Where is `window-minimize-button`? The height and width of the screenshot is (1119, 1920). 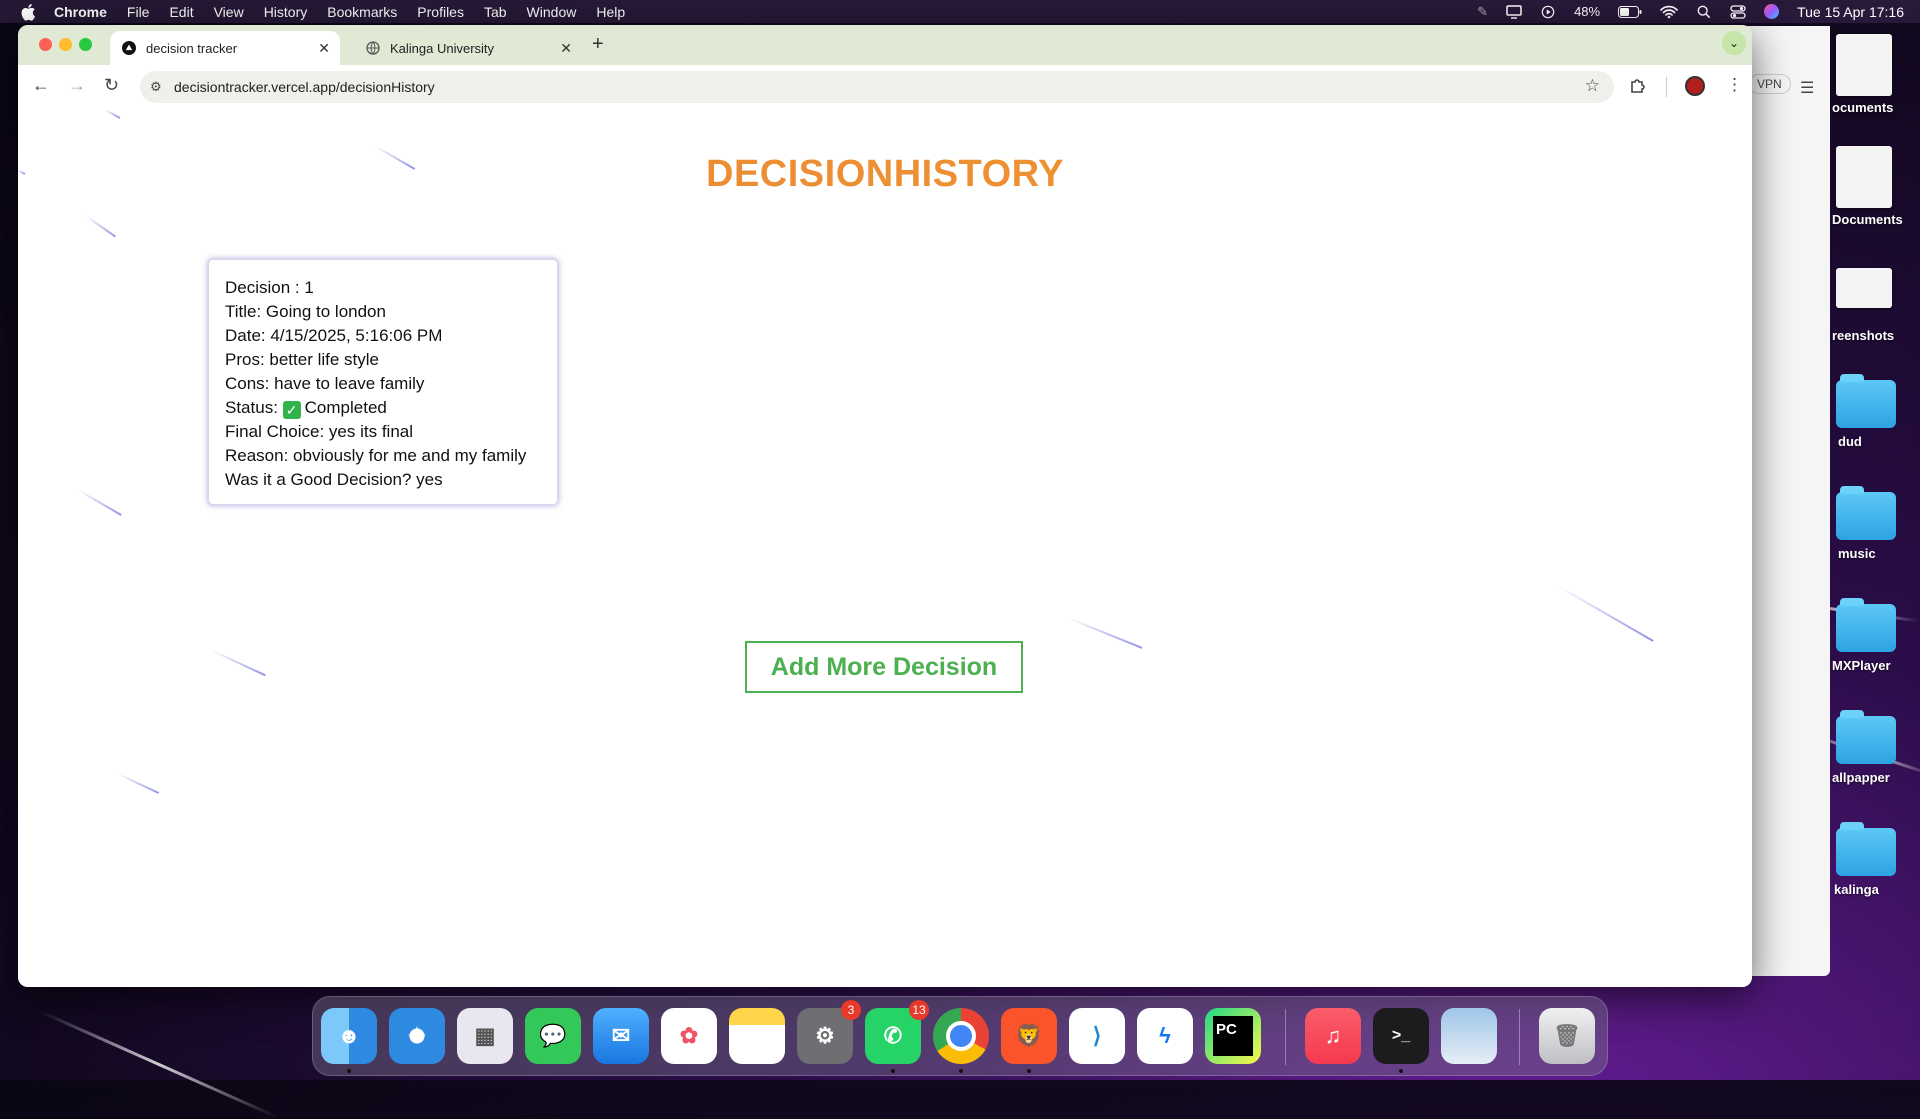 window-minimize-button is located at coordinates (65, 44).